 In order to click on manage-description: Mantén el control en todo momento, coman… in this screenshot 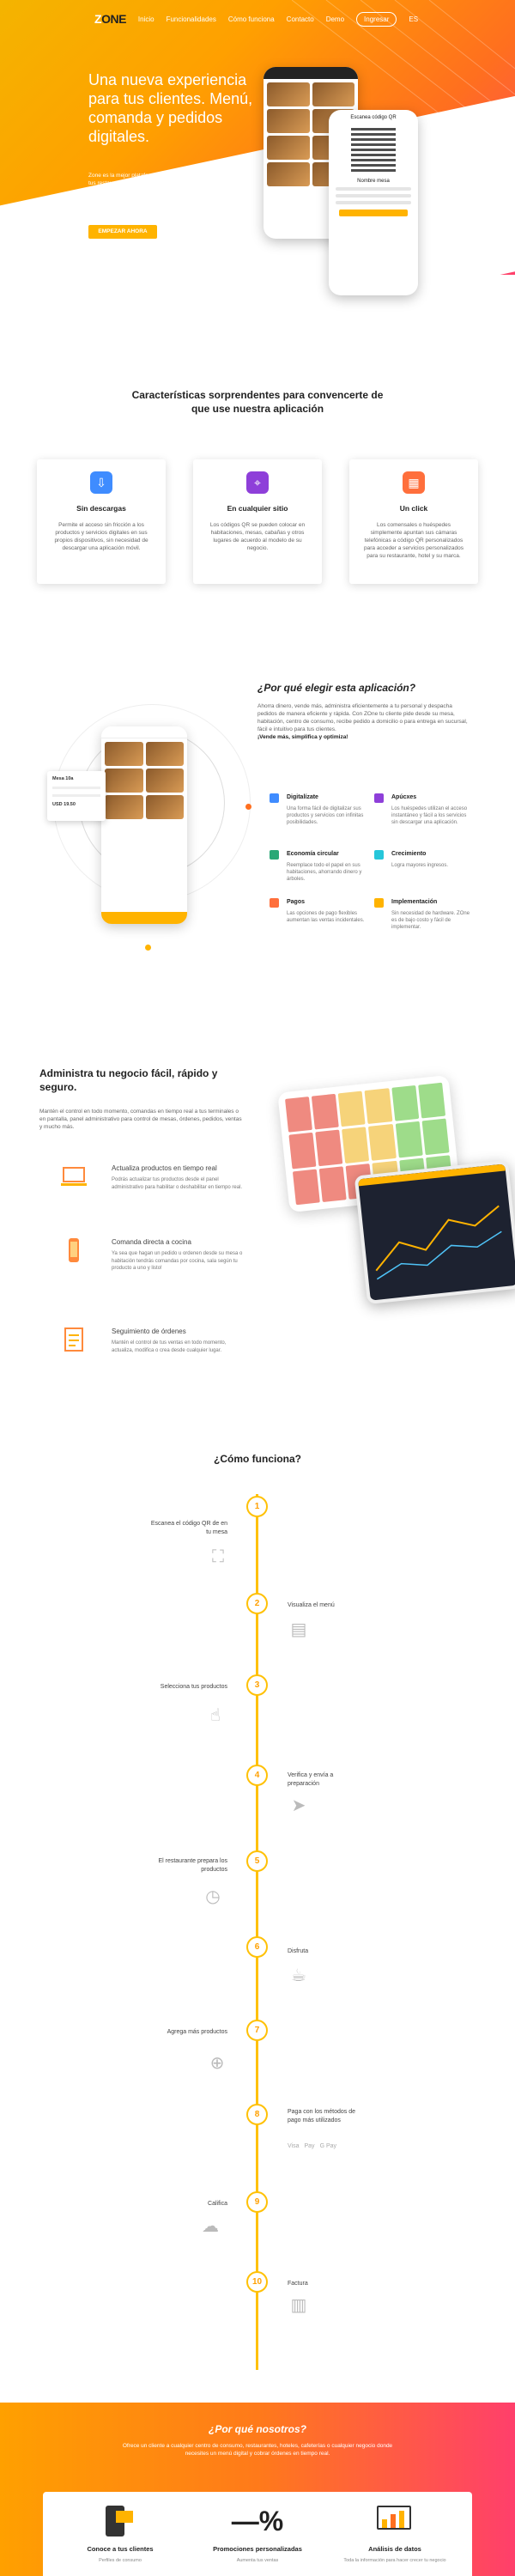, I will do `click(140, 1119)`.